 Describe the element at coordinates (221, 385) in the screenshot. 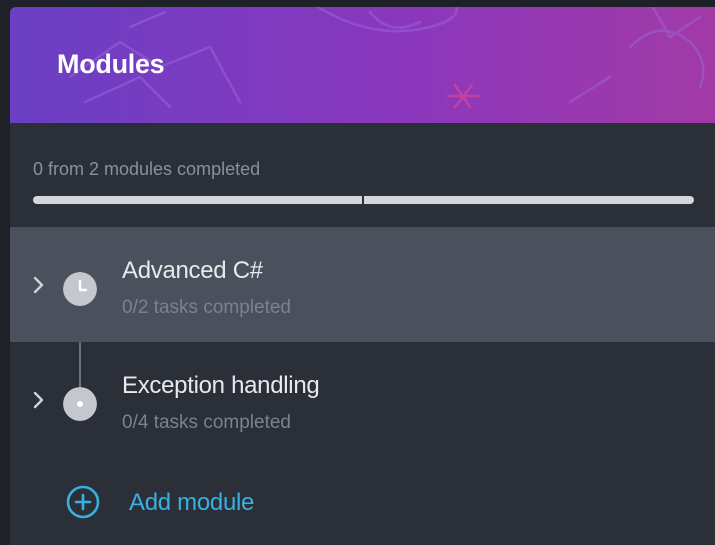

I see `module-title: Exception handling` at that location.